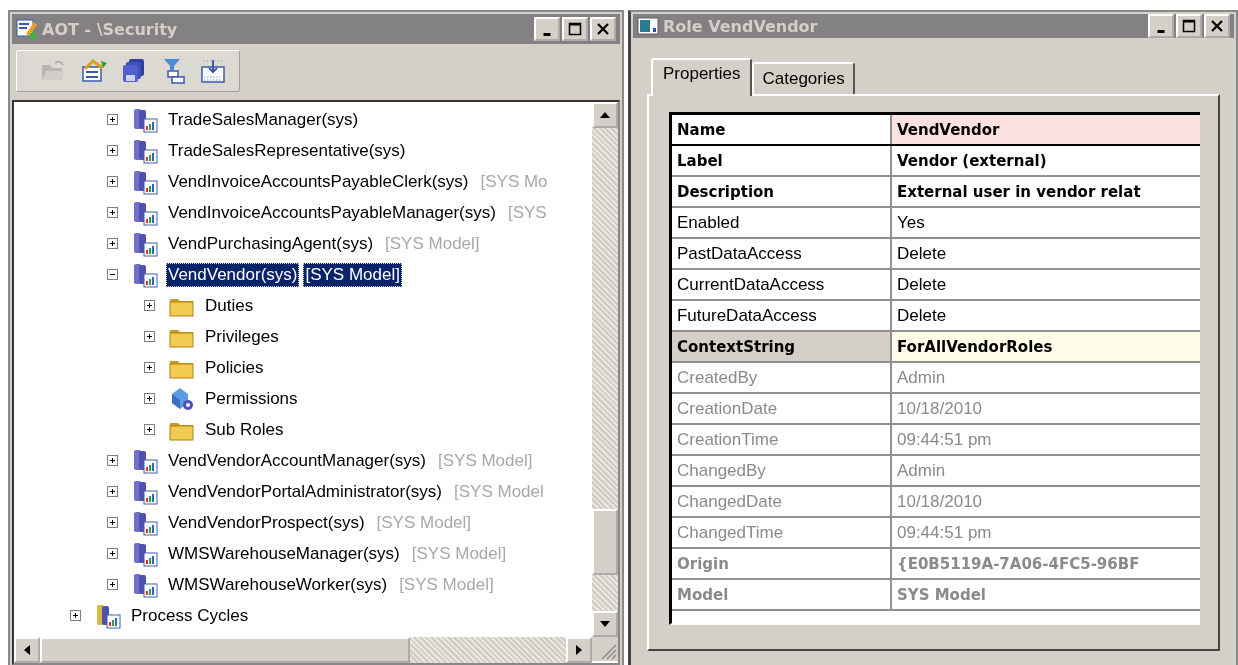  I want to click on window-title: Role VendVendor, so click(741, 26).